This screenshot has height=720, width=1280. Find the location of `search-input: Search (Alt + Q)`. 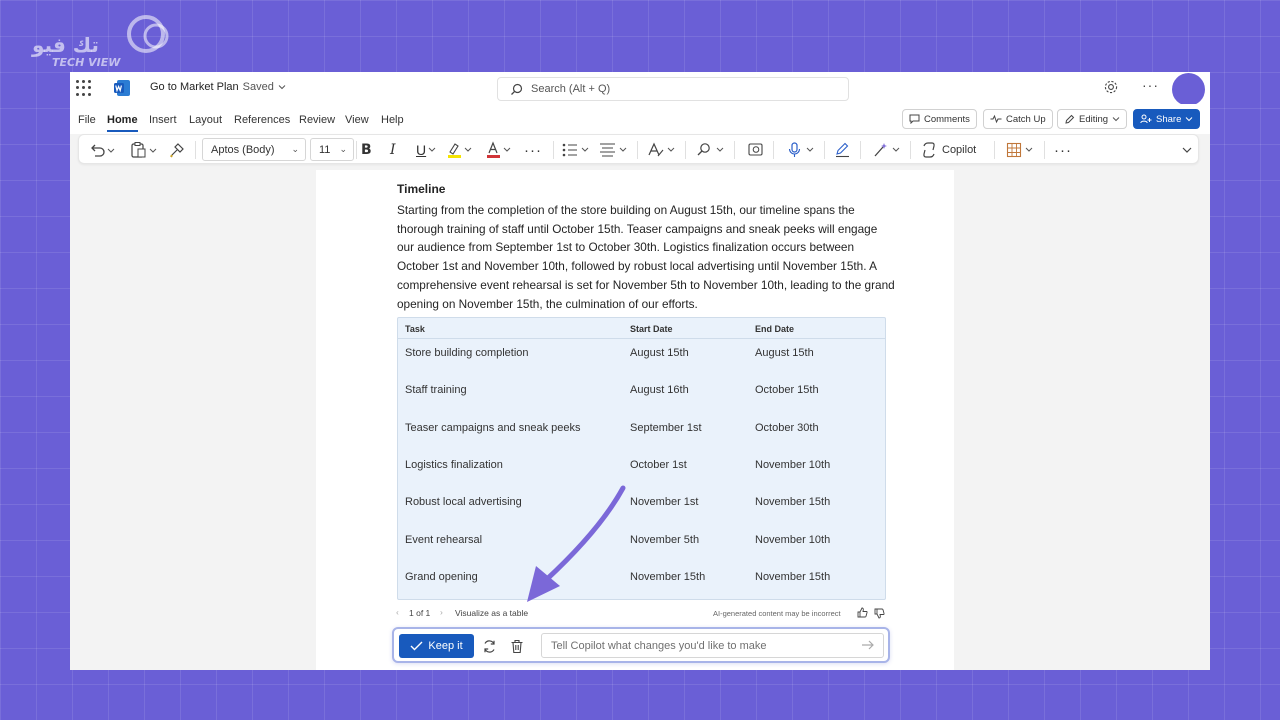

search-input: Search (Alt + Q) is located at coordinates (673, 89).